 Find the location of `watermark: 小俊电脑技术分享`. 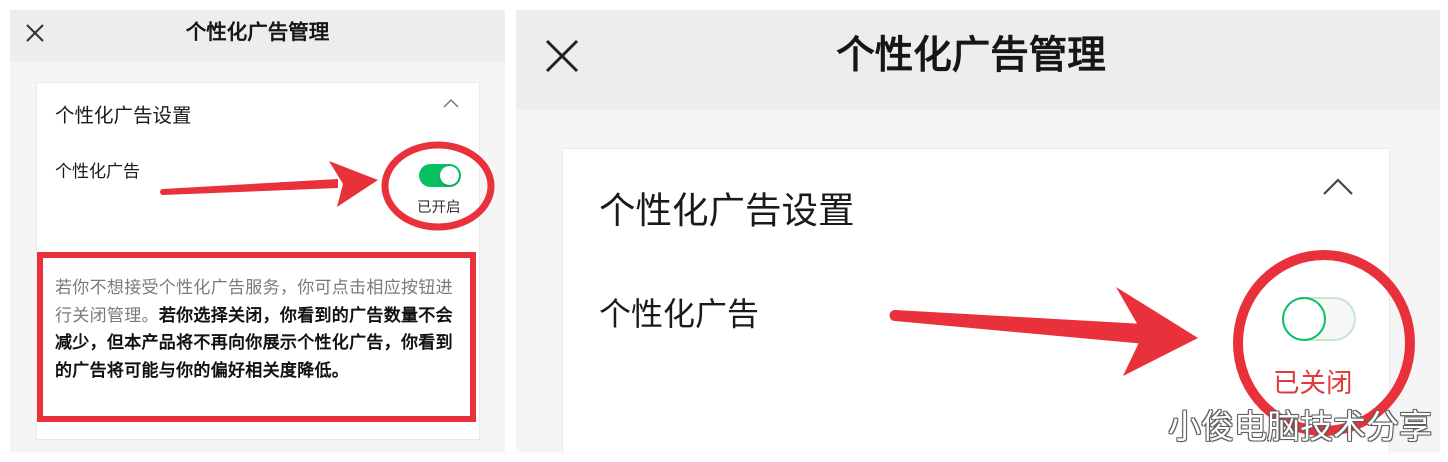

watermark: 小俊电脑技术分享 is located at coordinates (1300, 426).